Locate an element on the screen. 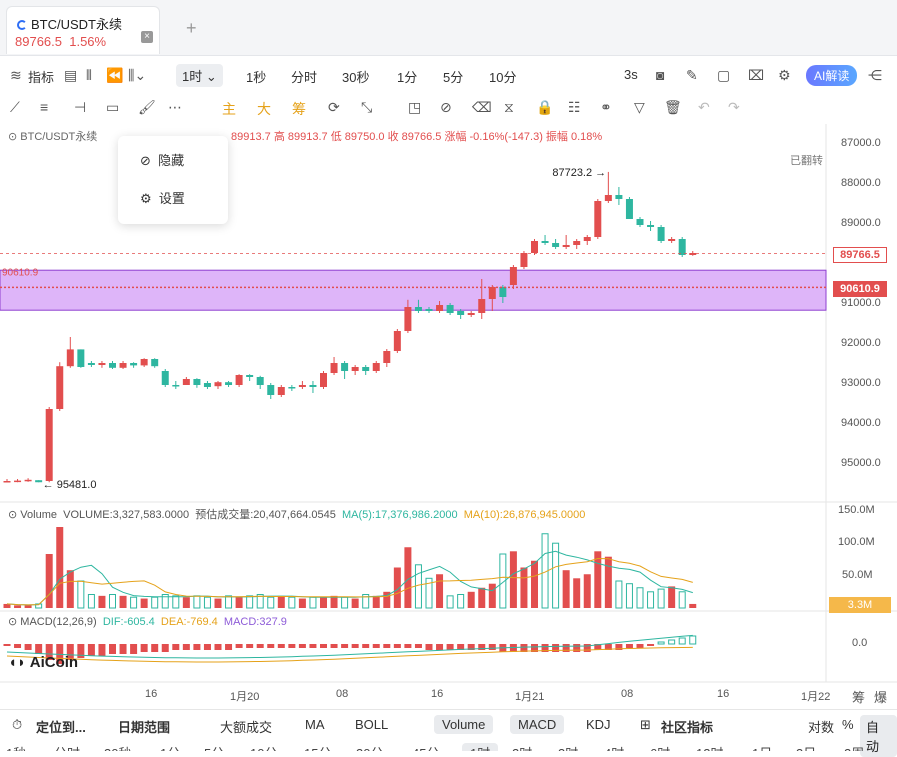  volume-toggle: Volume is located at coordinates (464, 724).